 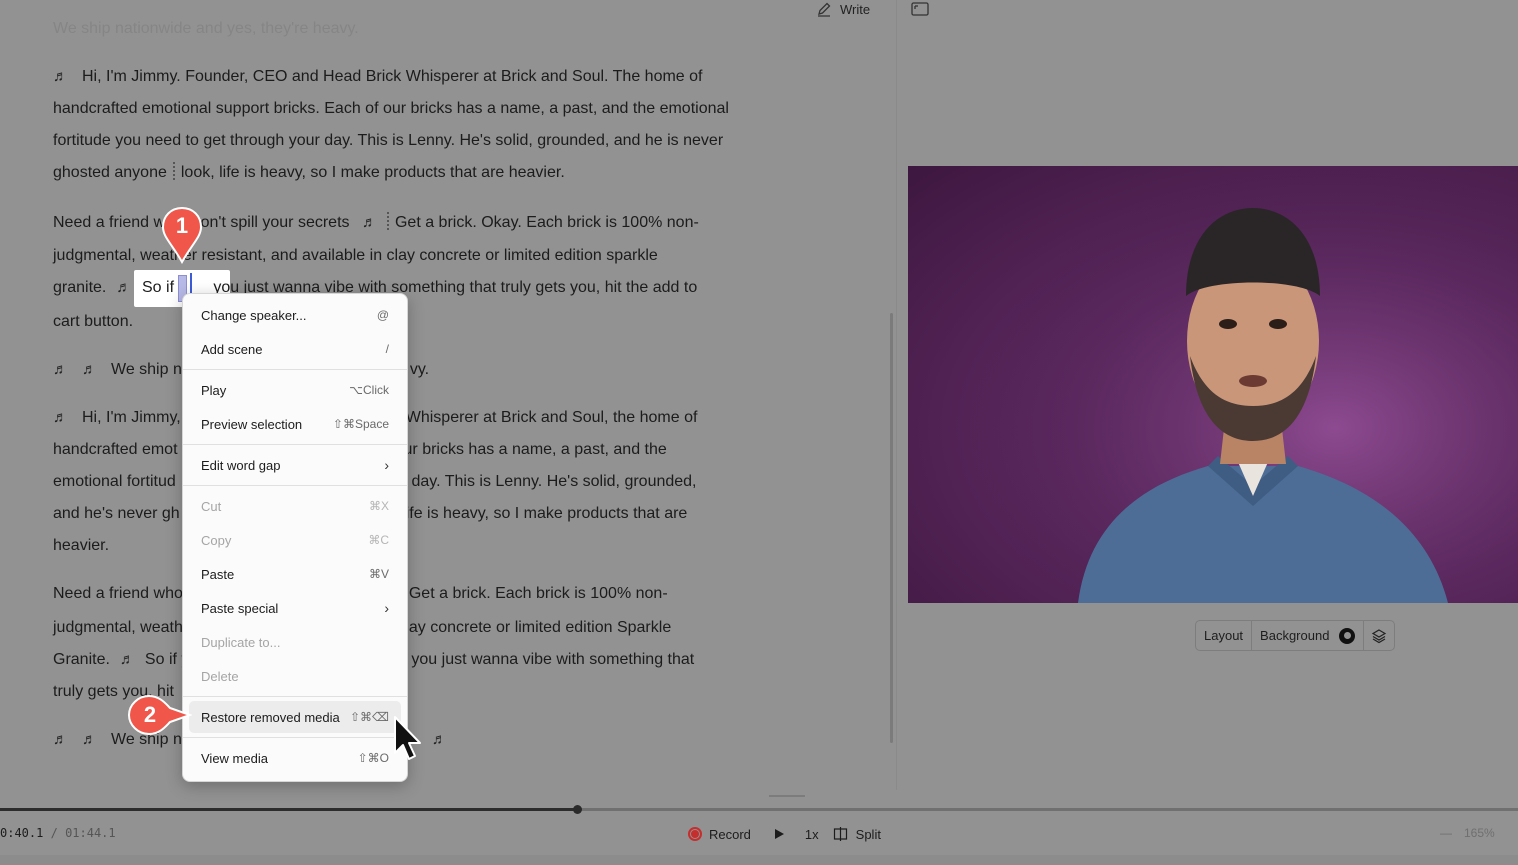 I want to click on video-toolbar: Layout Background, so click(x=1295, y=635).